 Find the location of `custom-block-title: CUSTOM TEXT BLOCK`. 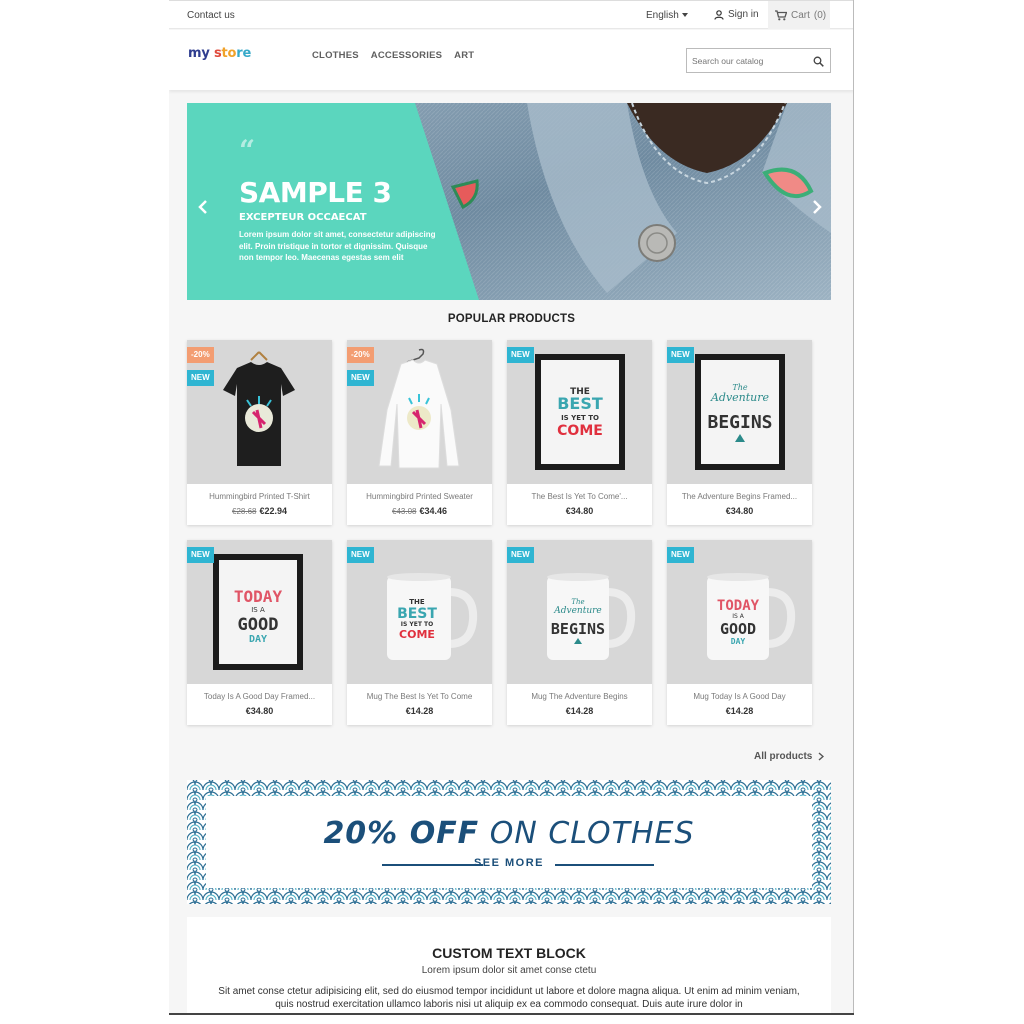

custom-block-title: CUSTOM TEXT BLOCK is located at coordinates (509, 953).